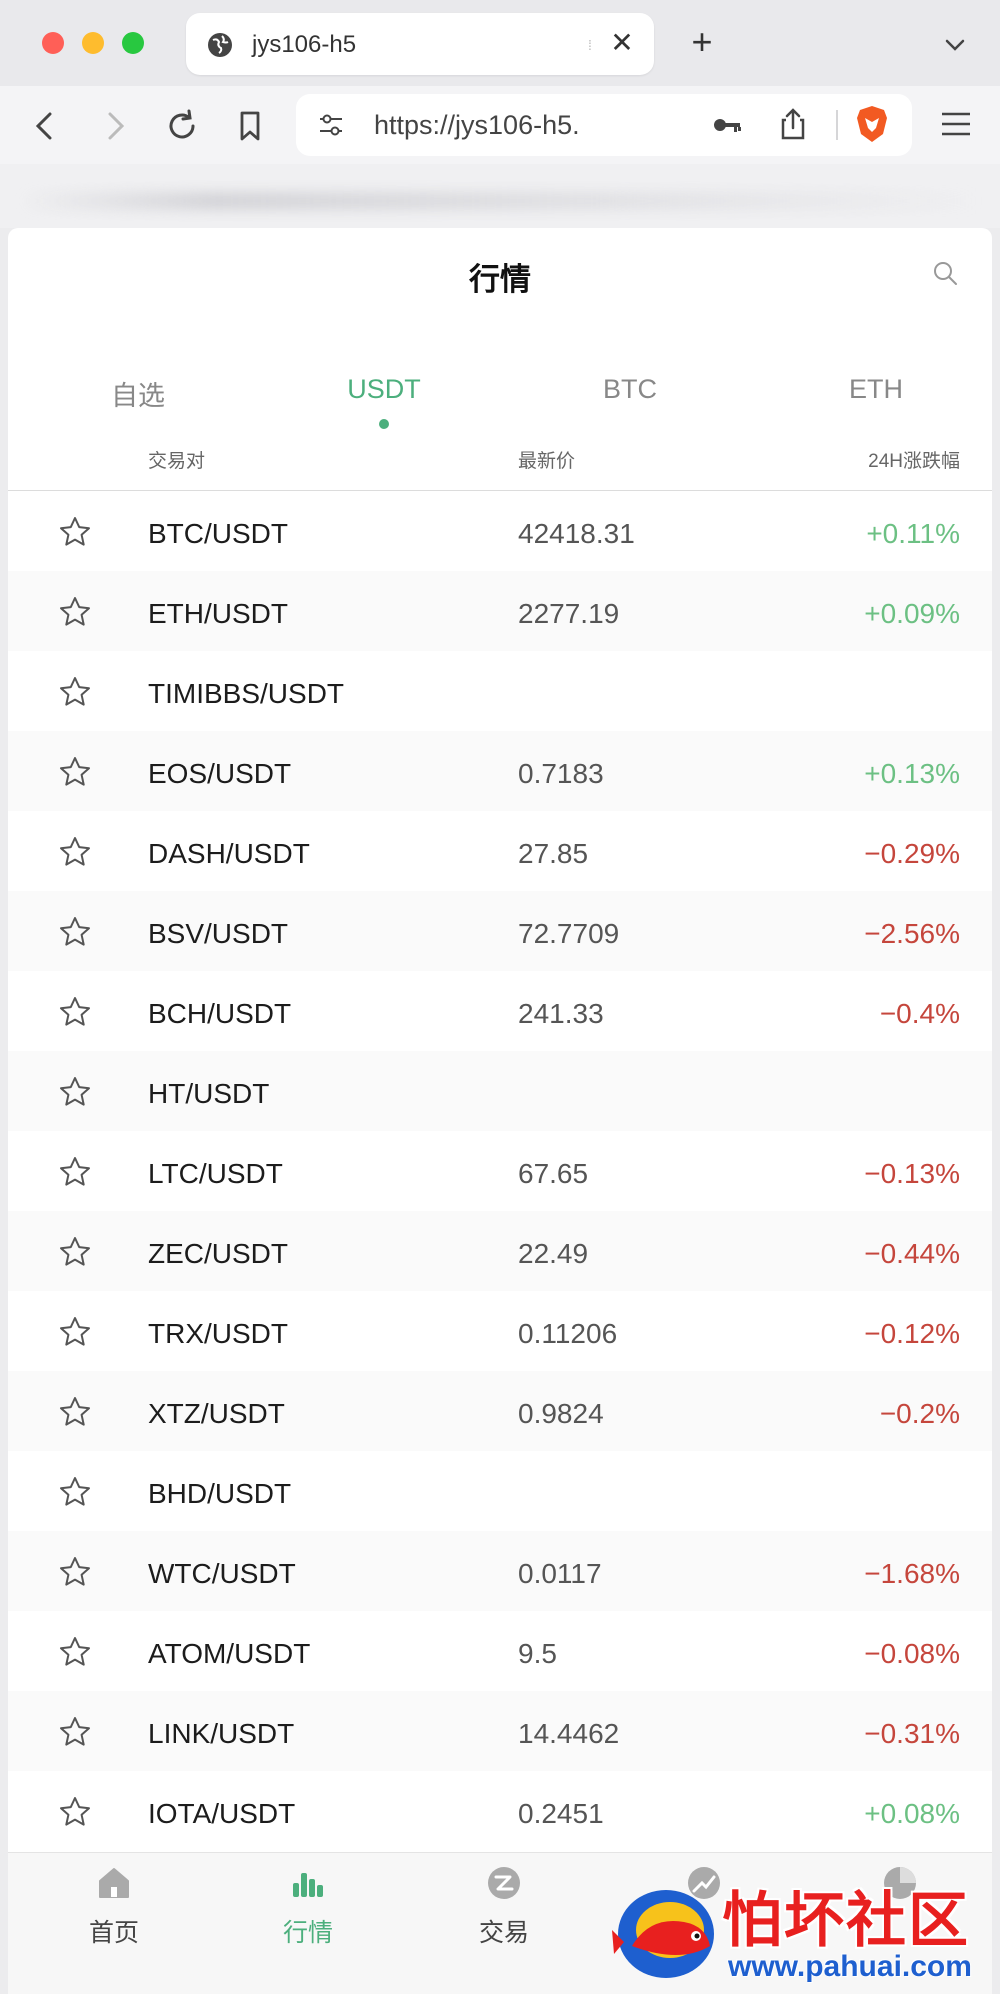 Image resolution: width=1000 pixels, height=1994 pixels. Describe the element at coordinates (220, 45) in the screenshot. I see `globe-icon` at that location.